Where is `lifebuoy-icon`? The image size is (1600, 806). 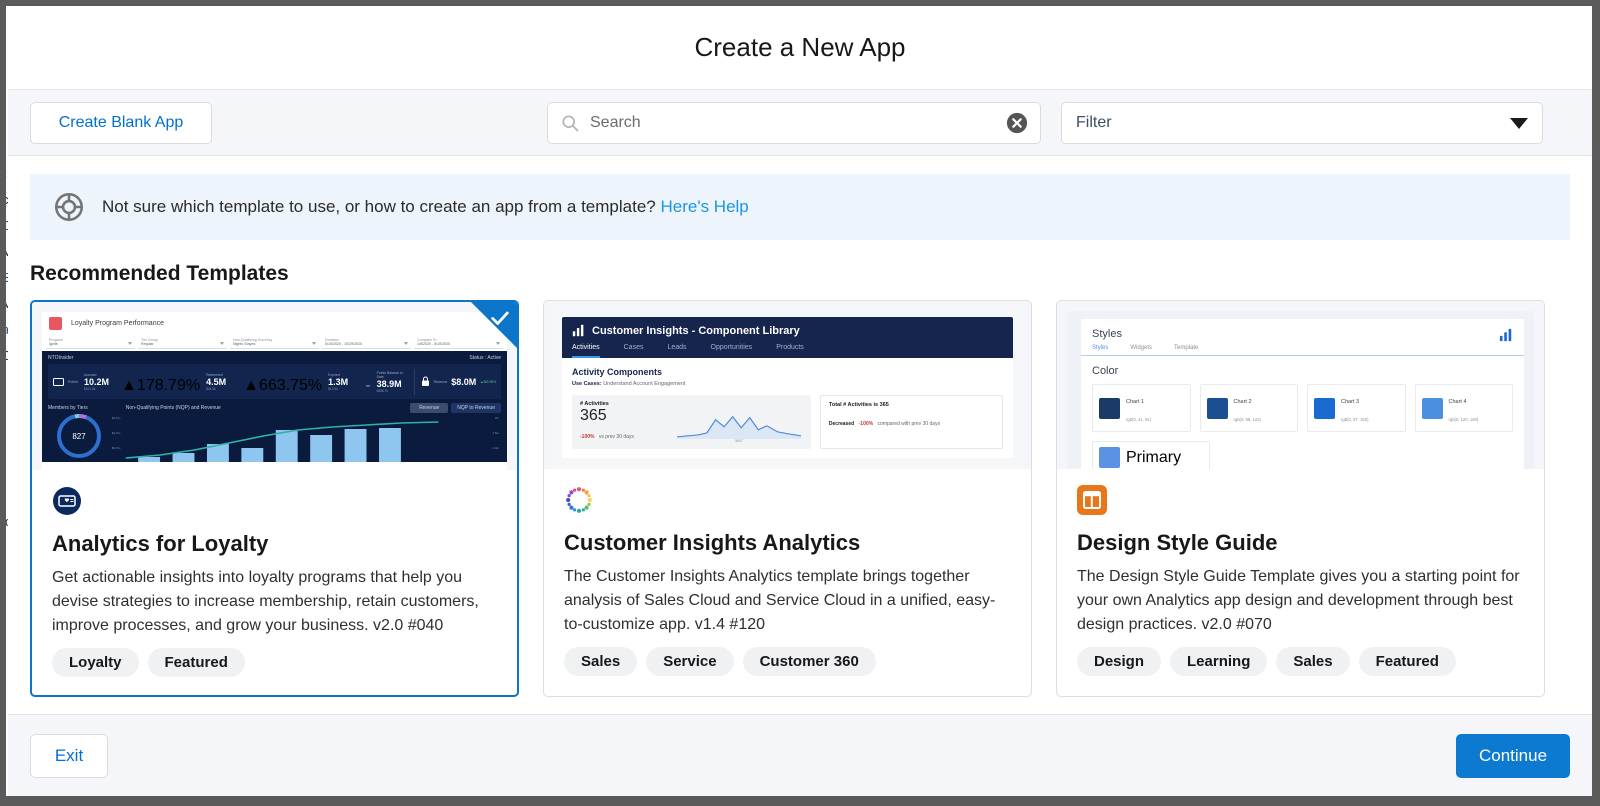 lifebuoy-icon is located at coordinates (69, 207).